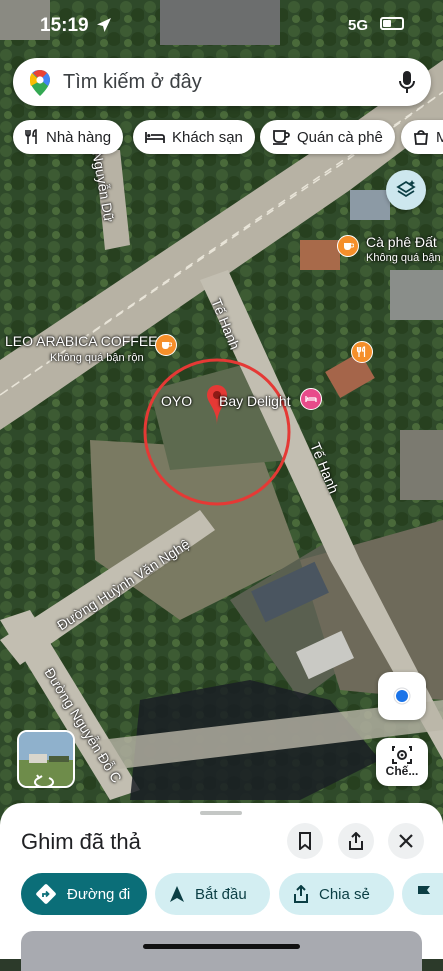 The height and width of the screenshot is (971, 443). What do you see at coordinates (221, 26) in the screenshot?
I see `status-bar: 15:19 5G` at bounding box center [221, 26].